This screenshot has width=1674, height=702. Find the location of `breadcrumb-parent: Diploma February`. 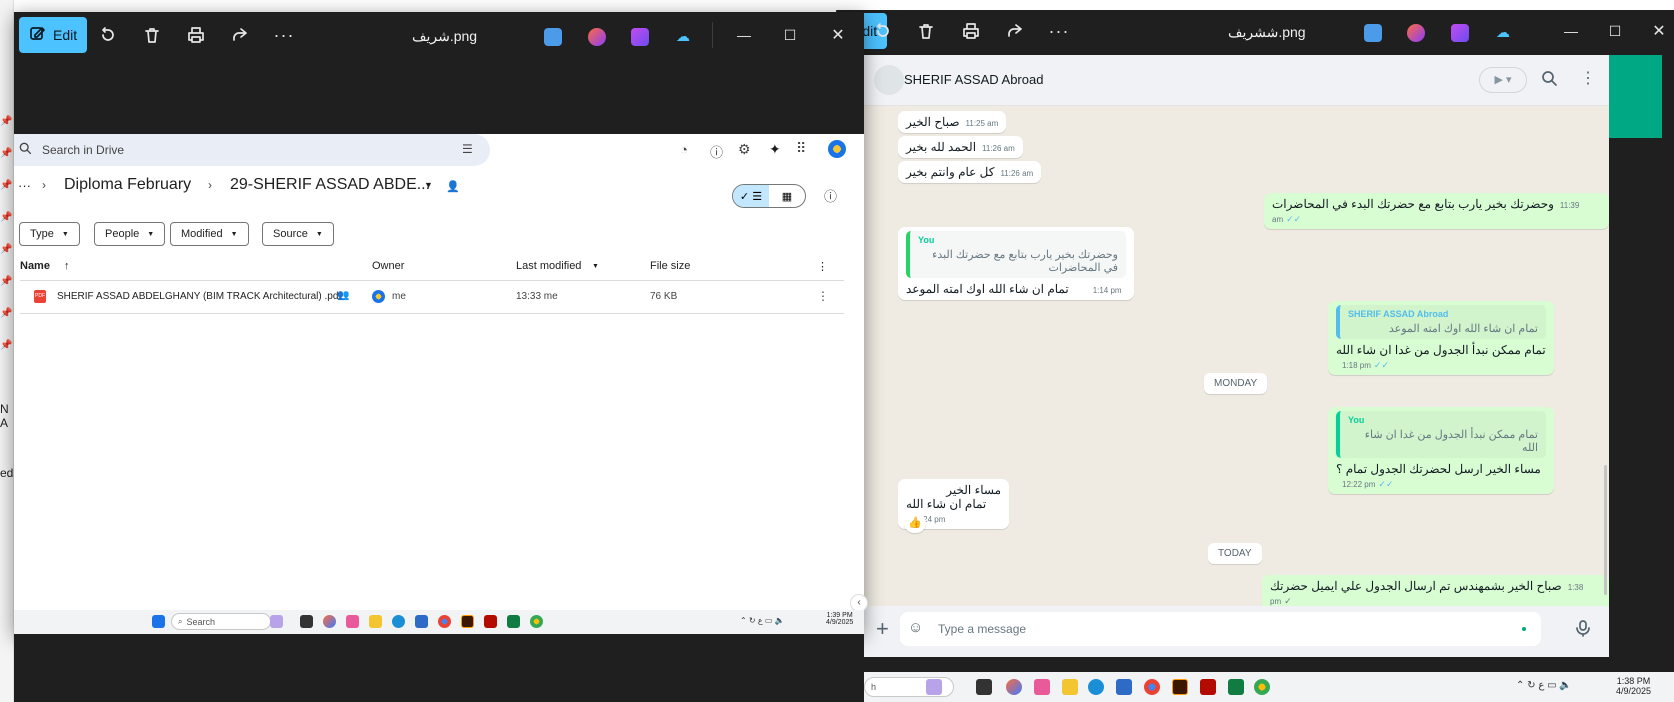

breadcrumb-parent: Diploma February is located at coordinates (127, 185).